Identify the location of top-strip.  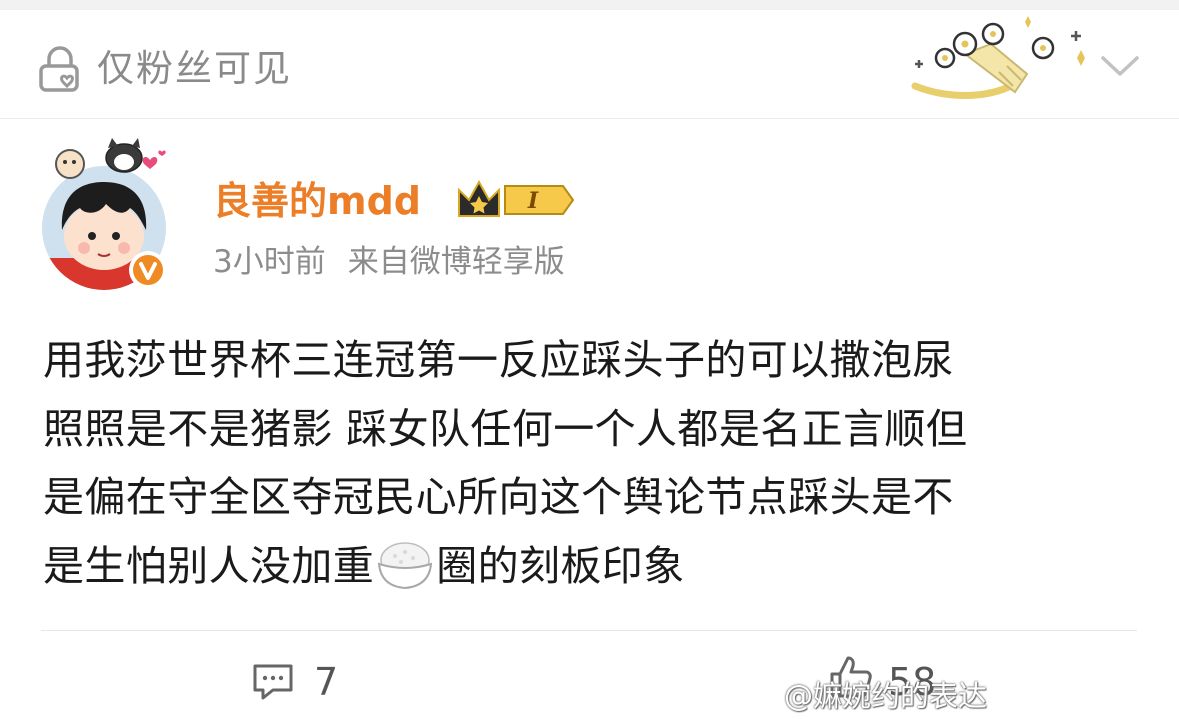
(589, 5).